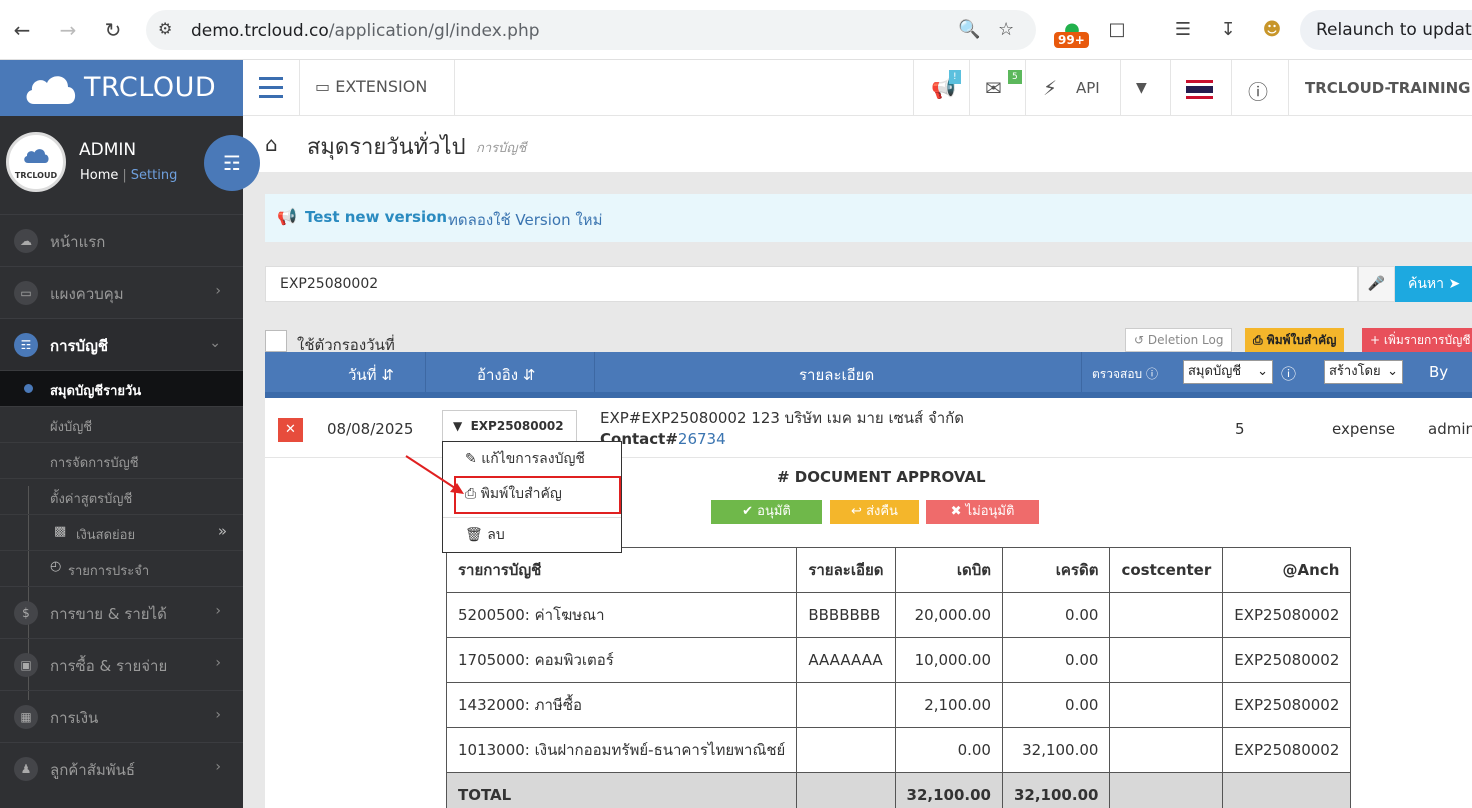 This screenshot has height=808, width=1472. What do you see at coordinates (434, 474) in the screenshot?
I see `annotation-arrow` at bounding box center [434, 474].